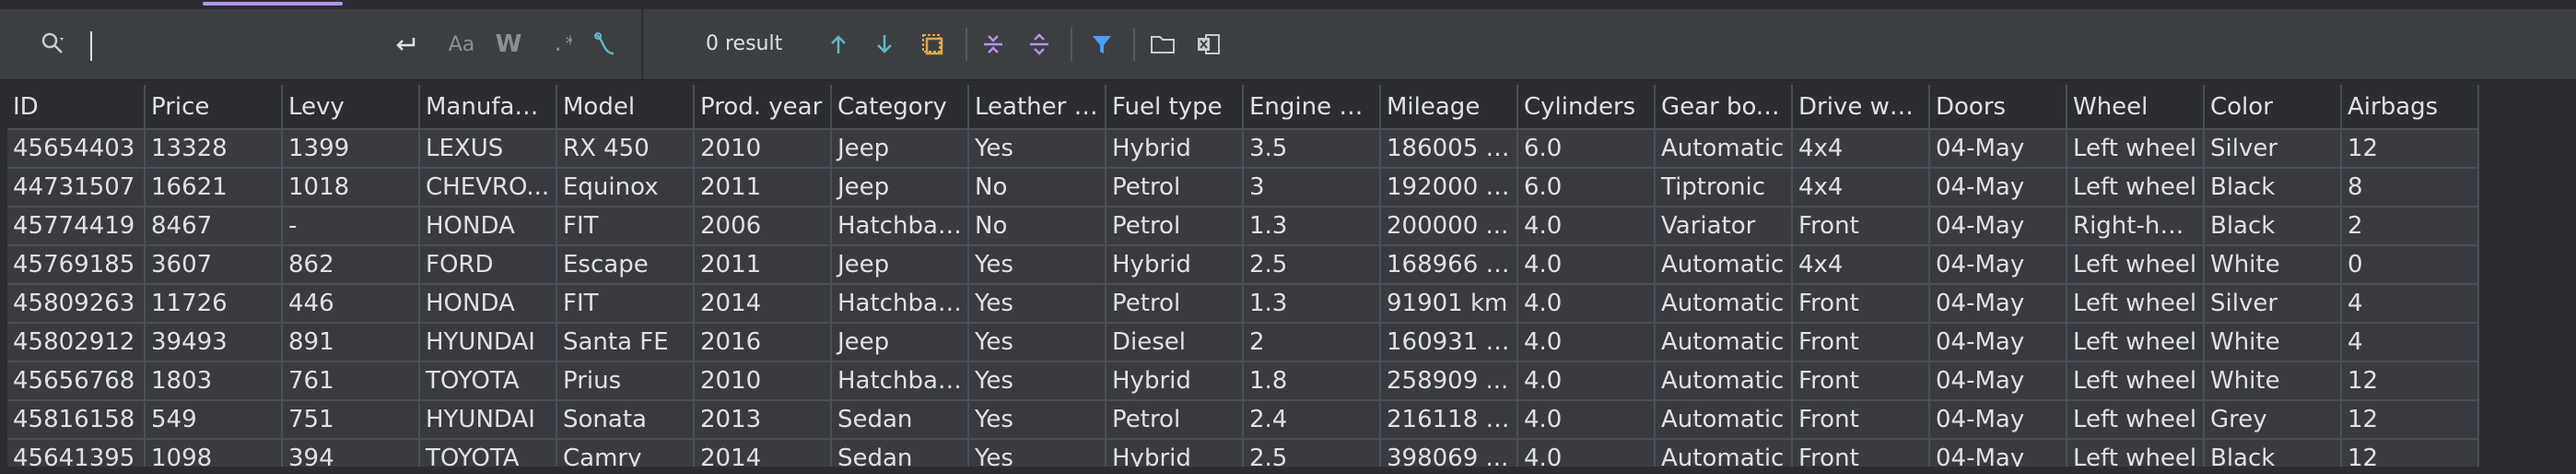  I want to click on next-occurrence-icon, so click(884, 44).